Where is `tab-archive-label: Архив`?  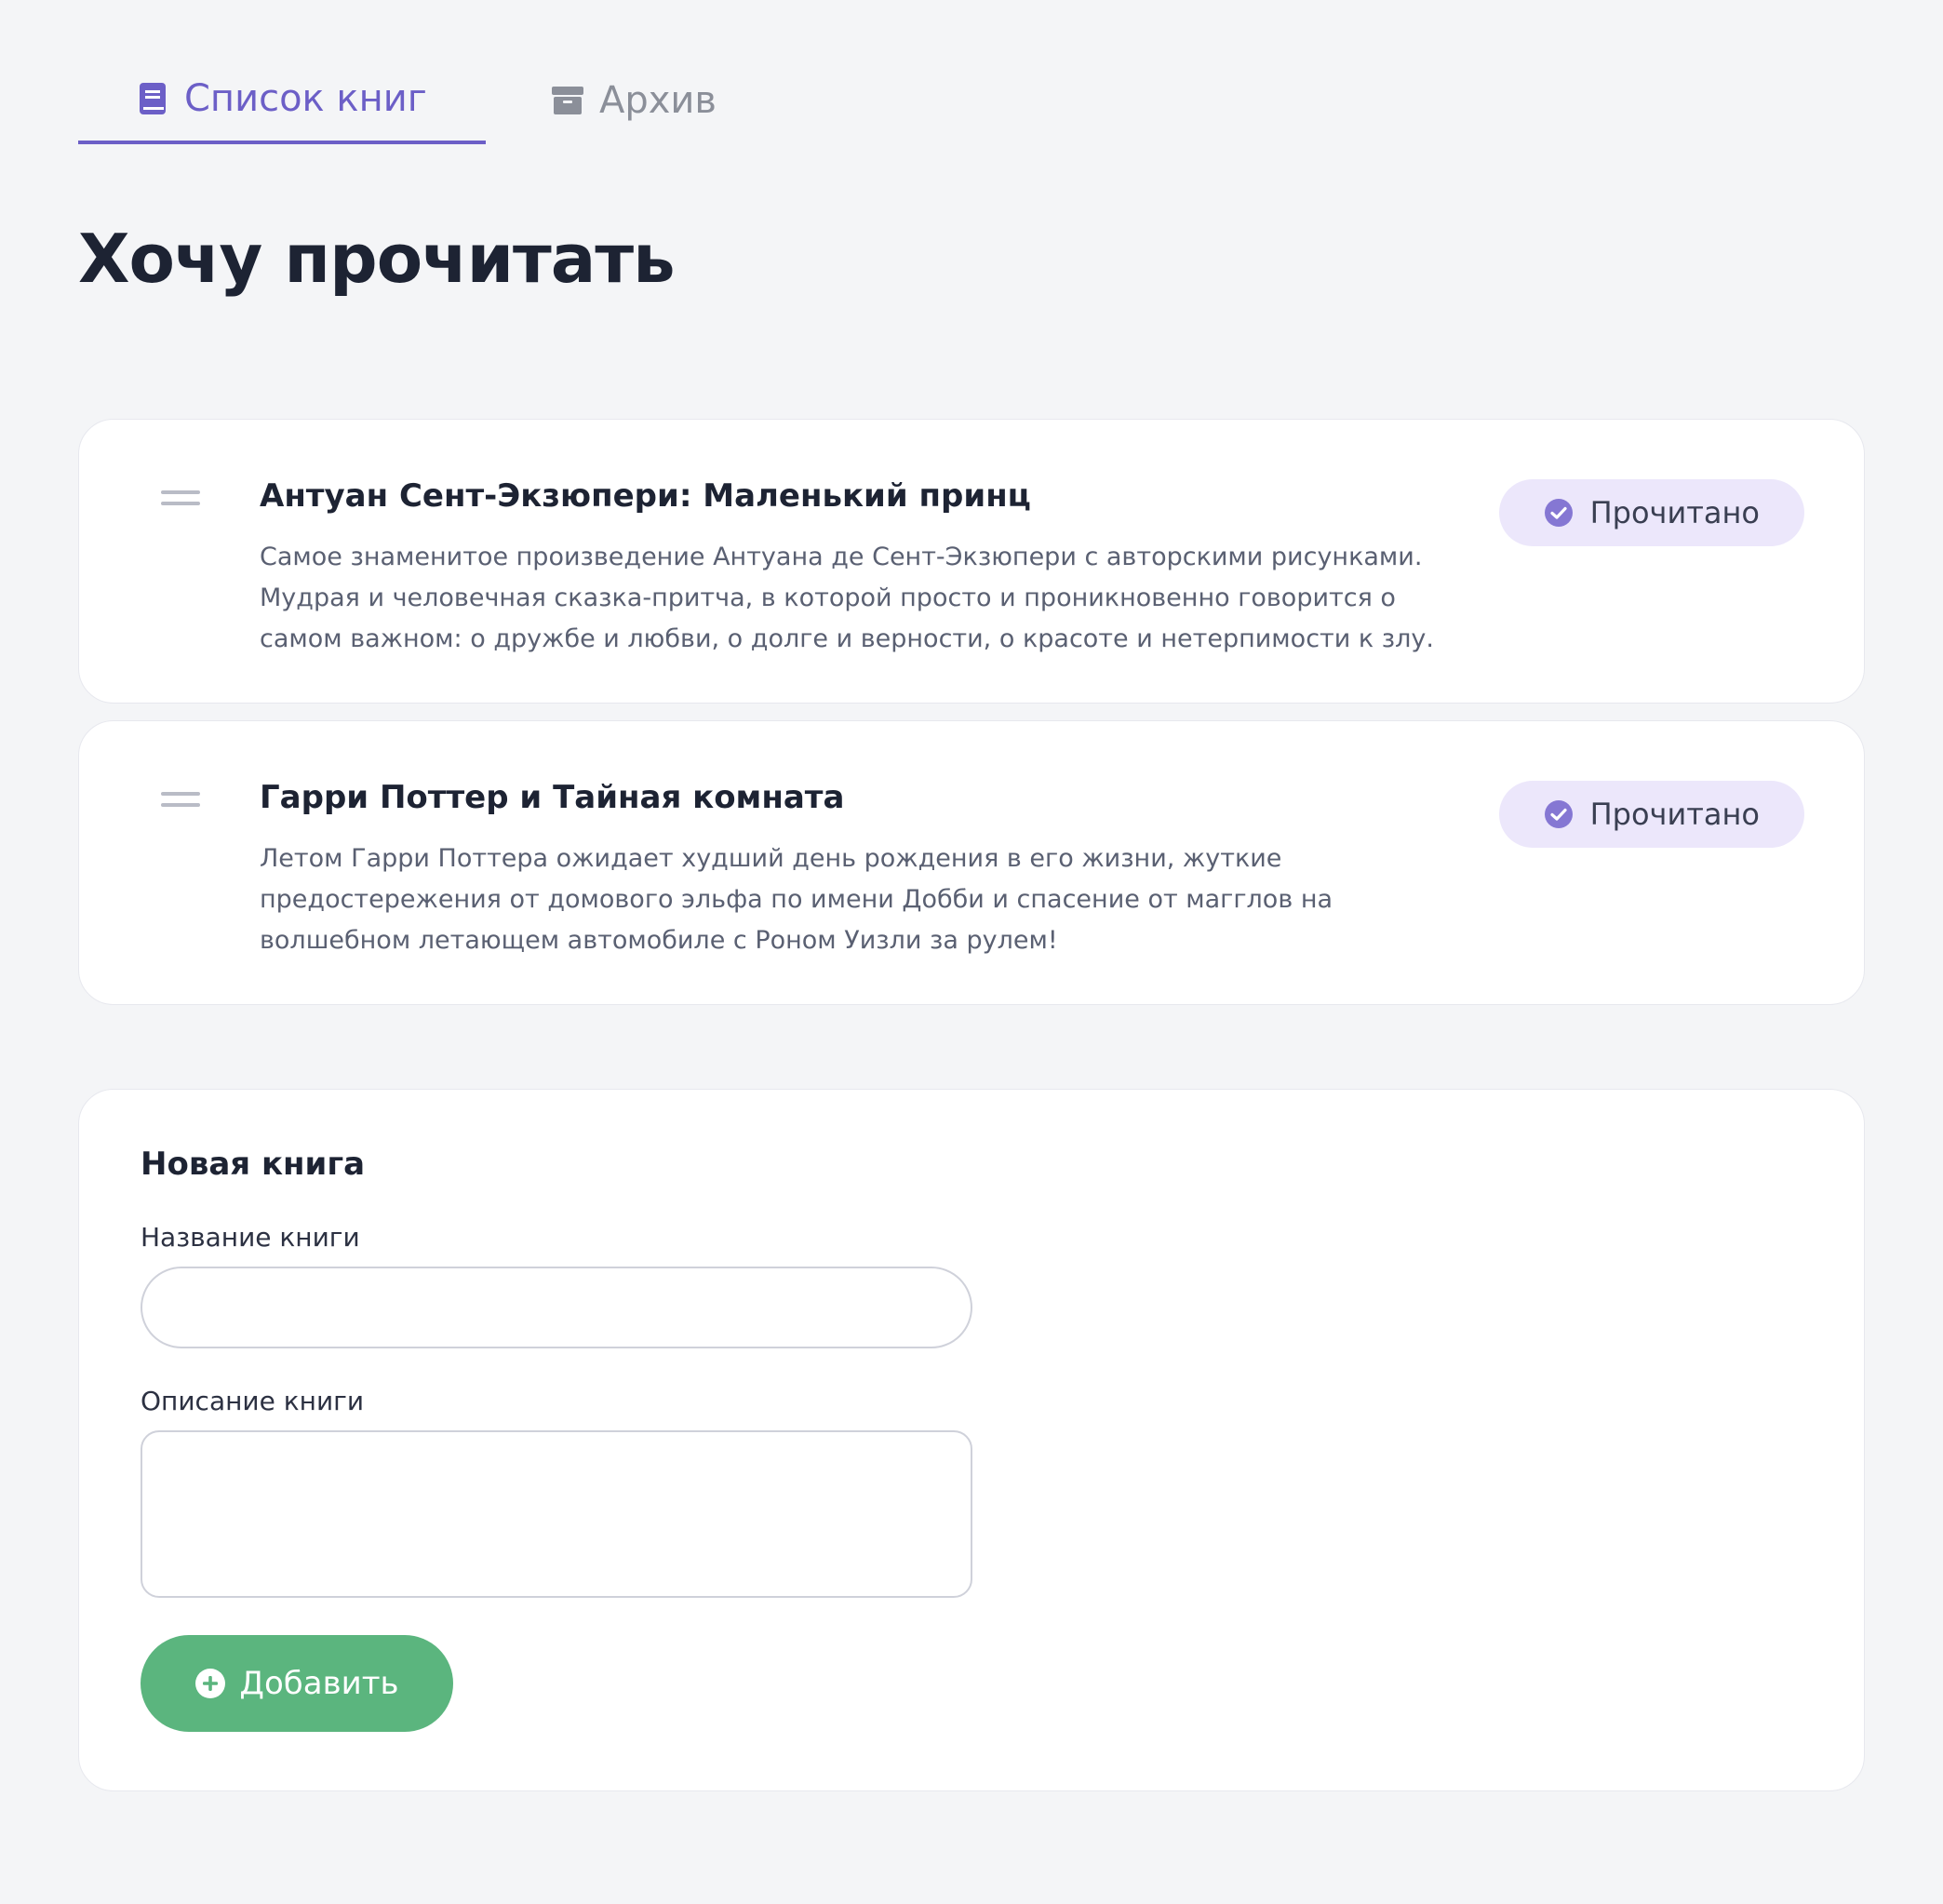
tab-archive-label: Архив is located at coordinates (658, 100).